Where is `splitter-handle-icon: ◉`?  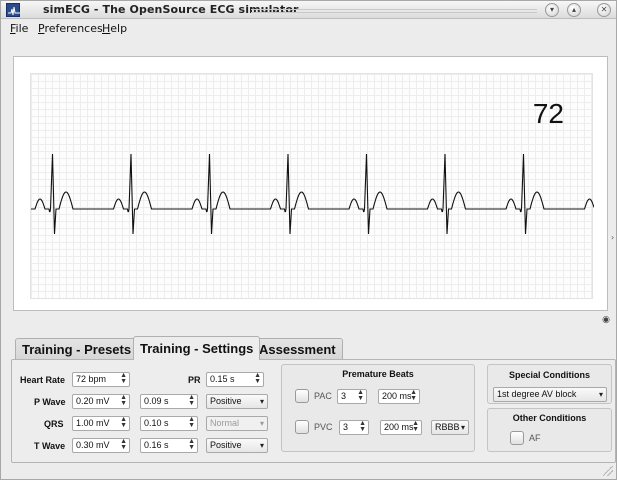
splitter-handle-icon: ◉ is located at coordinates (606, 320).